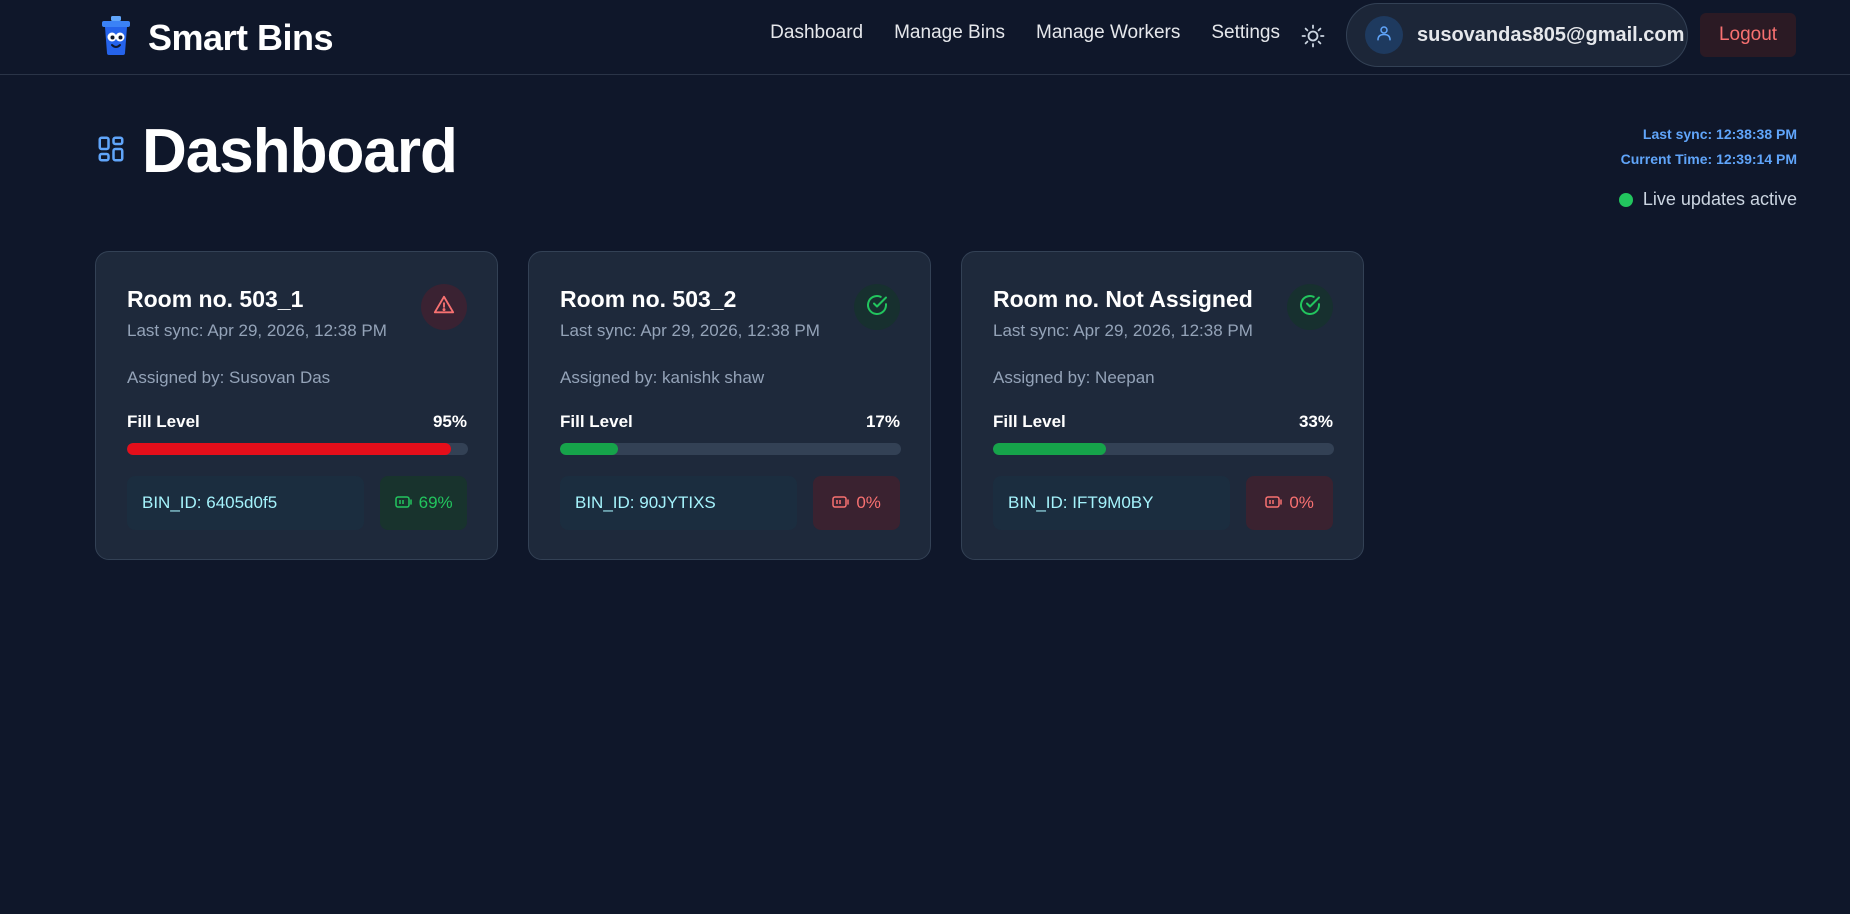 The width and height of the screenshot is (1850, 914). I want to click on nav-link-manage-bins: Manage Bins, so click(949, 33).